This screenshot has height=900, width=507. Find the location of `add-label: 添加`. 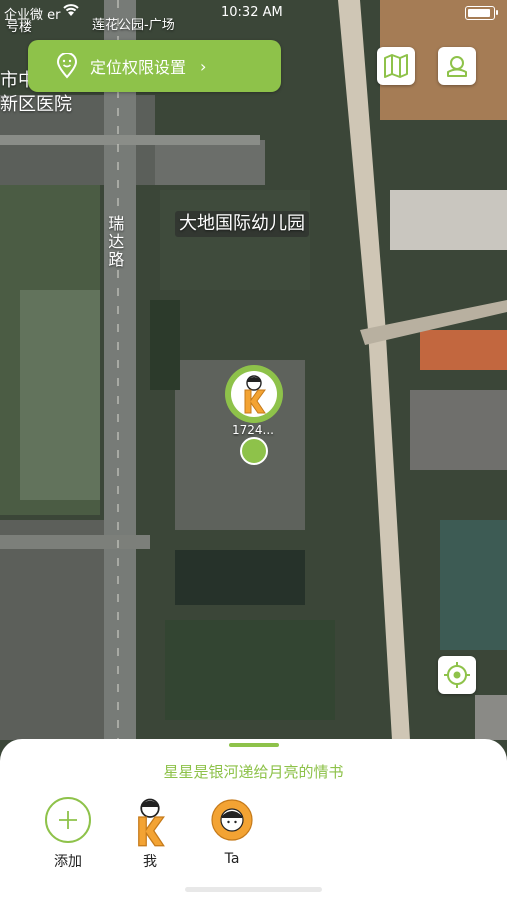

add-label: 添加 is located at coordinates (68, 862).